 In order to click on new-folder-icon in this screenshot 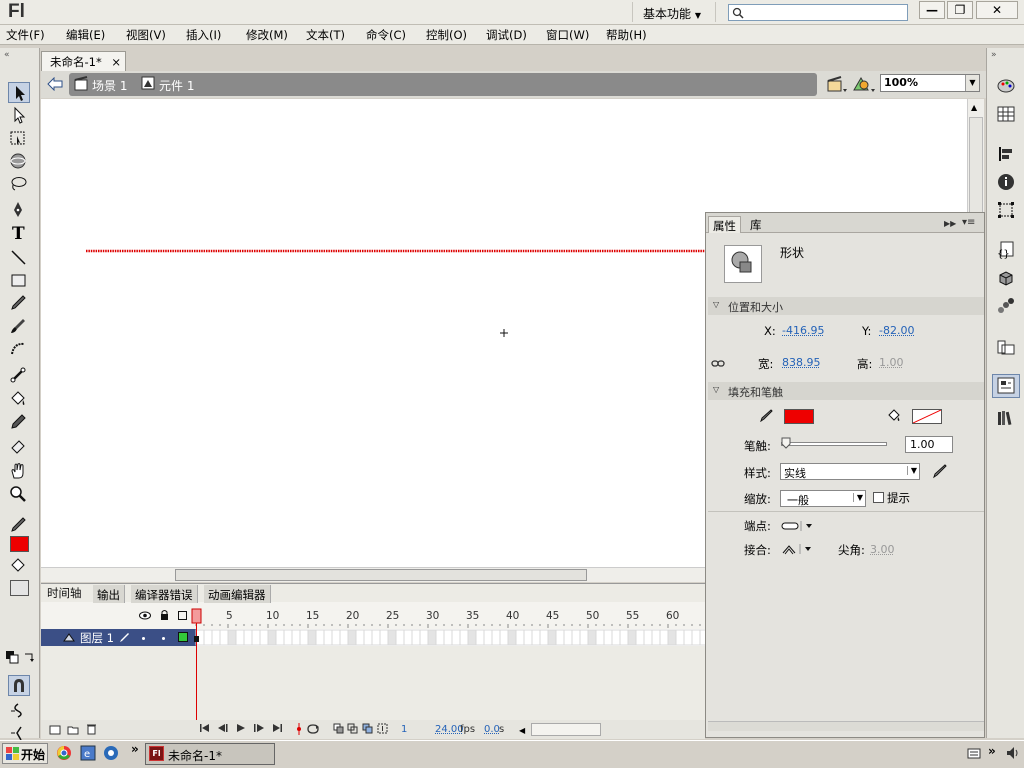, I will do `click(73, 731)`.